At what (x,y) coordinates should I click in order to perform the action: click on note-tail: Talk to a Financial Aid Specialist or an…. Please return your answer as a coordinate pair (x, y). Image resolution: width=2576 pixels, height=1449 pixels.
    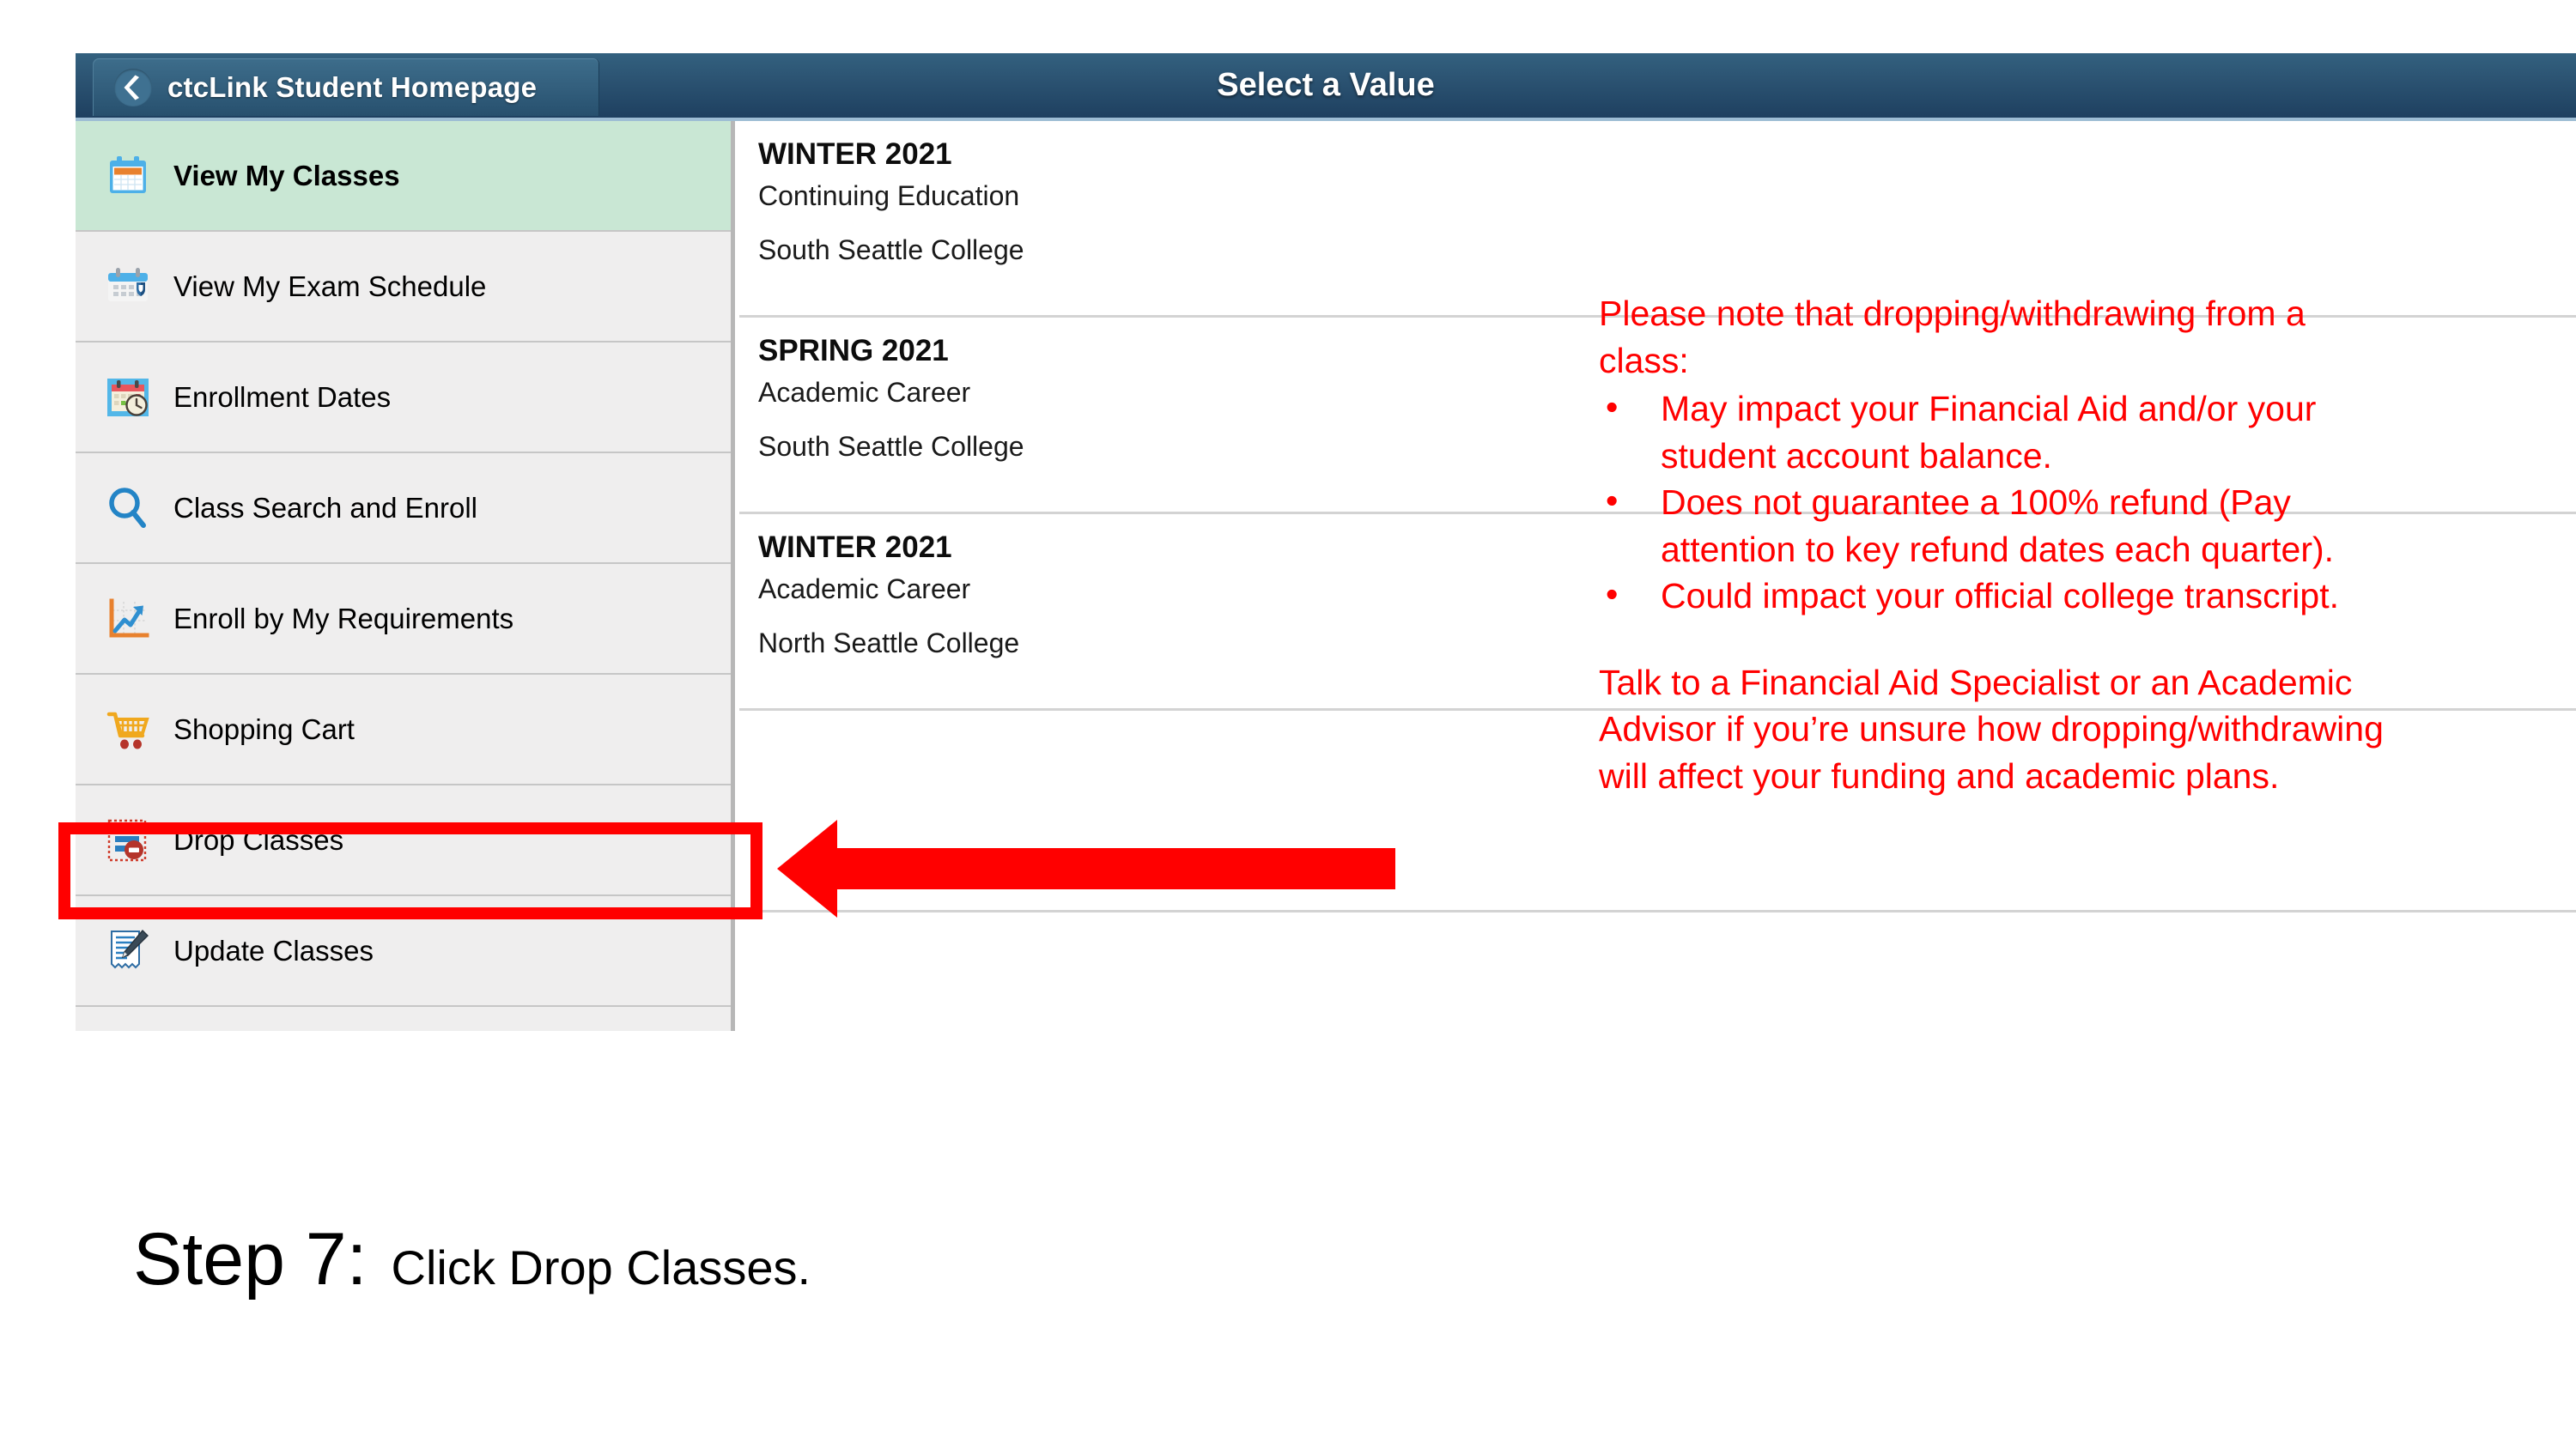
    Looking at the image, I should click on (1991, 729).